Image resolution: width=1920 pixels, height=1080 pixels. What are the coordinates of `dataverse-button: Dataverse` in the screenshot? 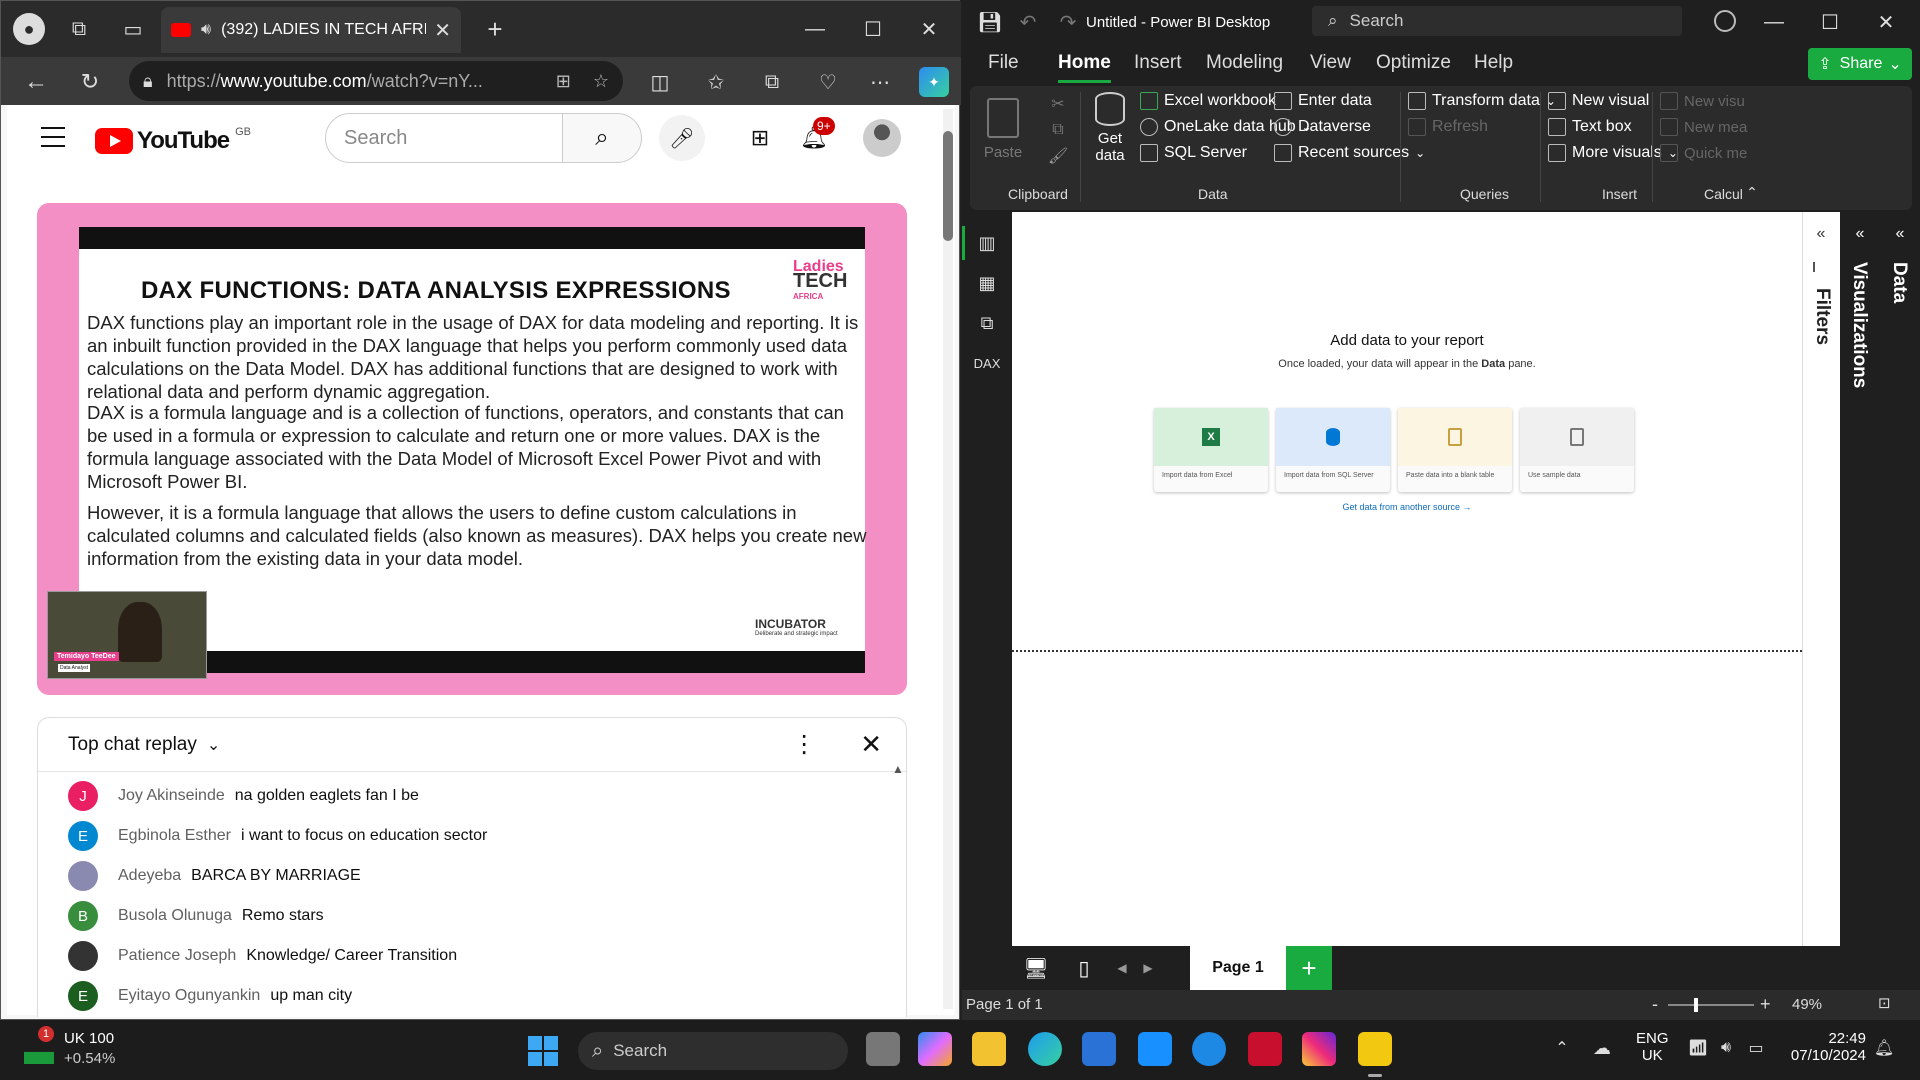 It's located at (1322, 127).